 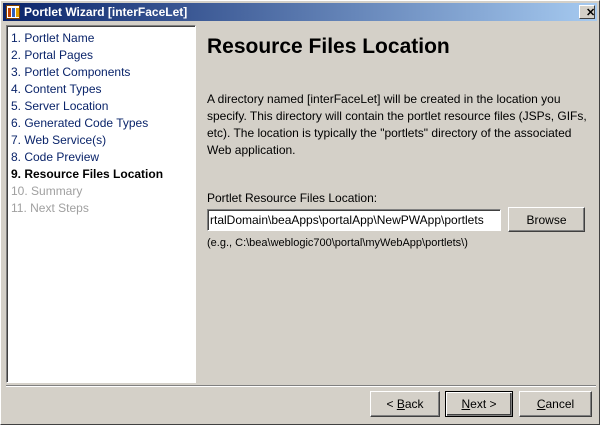 I want to click on resource-location-label: Portlet Resource Files Location:, so click(x=292, y=198).